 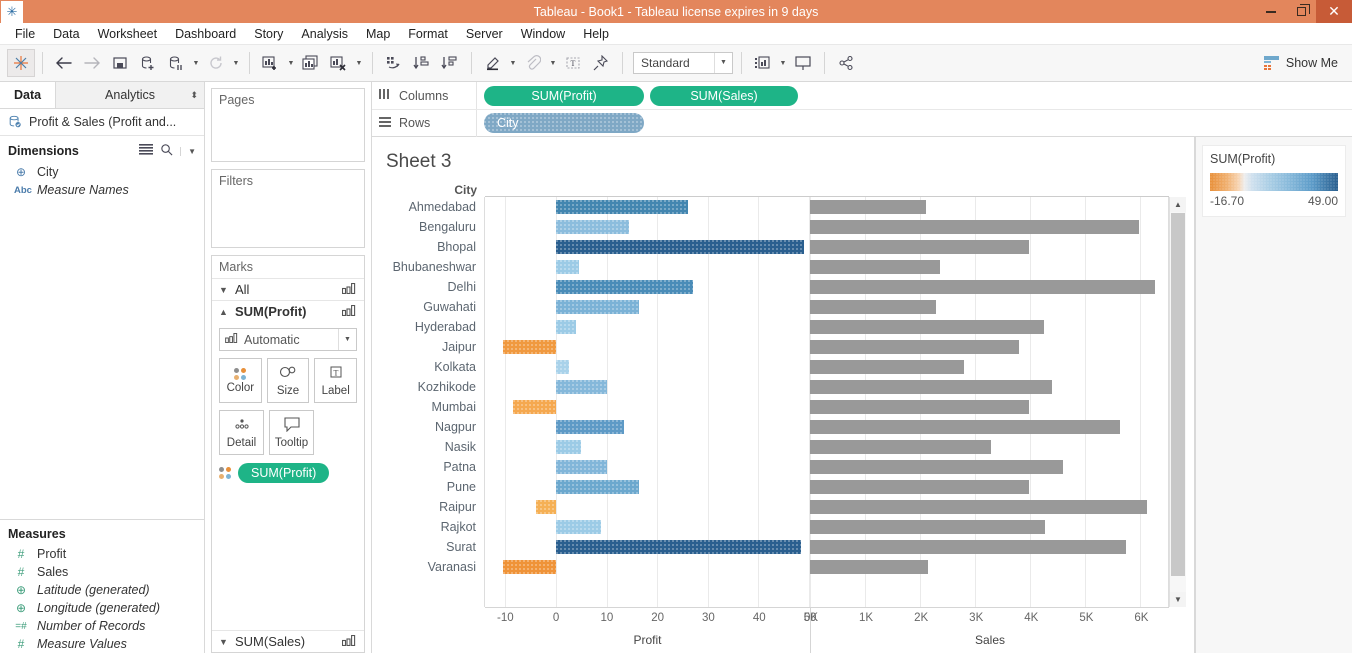 What do you see at coordinates (564, 95) in the screenshot?
I see `pill-sum-profit: SUM(Profit)` at bounding box center [564, 95].